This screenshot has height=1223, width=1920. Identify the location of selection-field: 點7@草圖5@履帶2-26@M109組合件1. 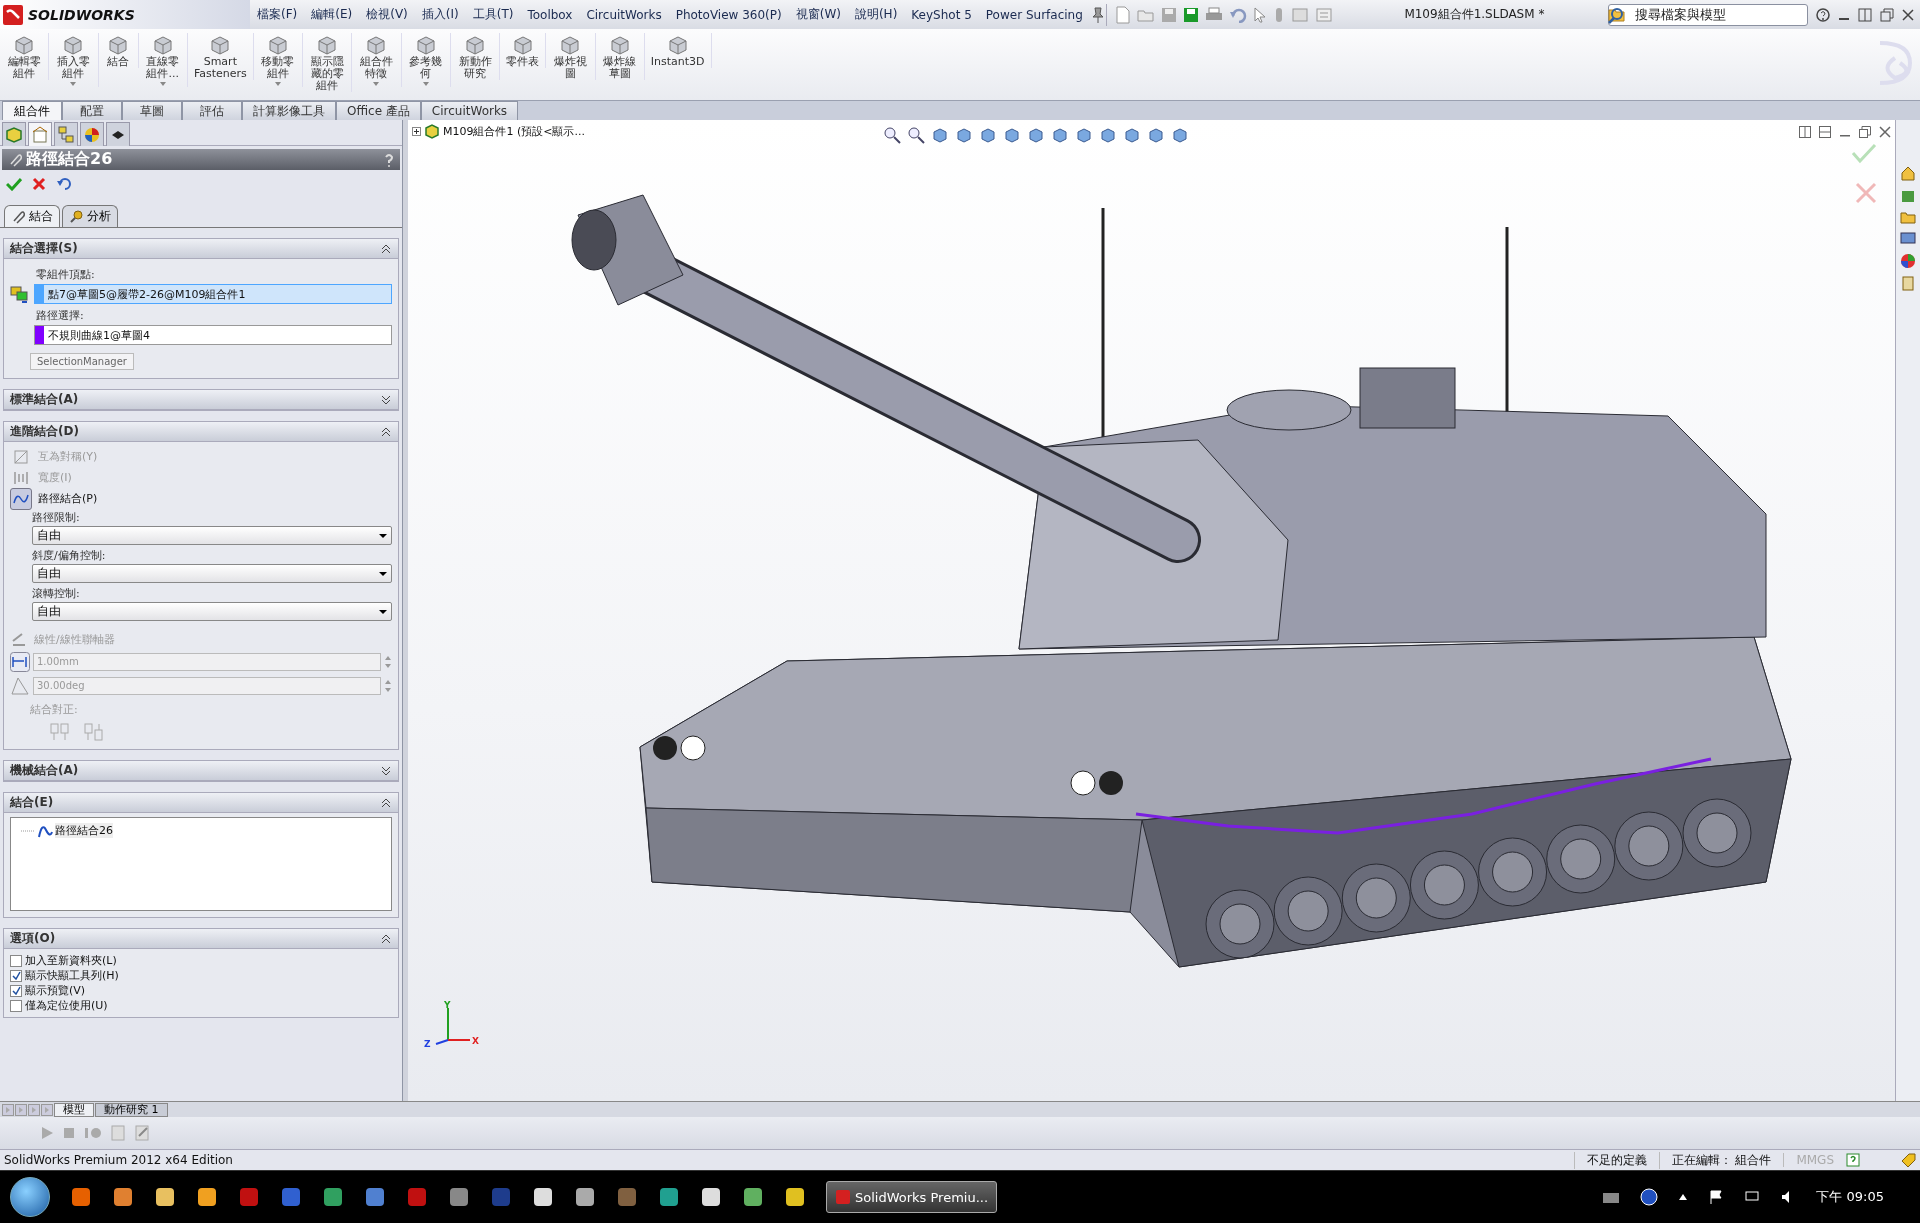
(213, 294).